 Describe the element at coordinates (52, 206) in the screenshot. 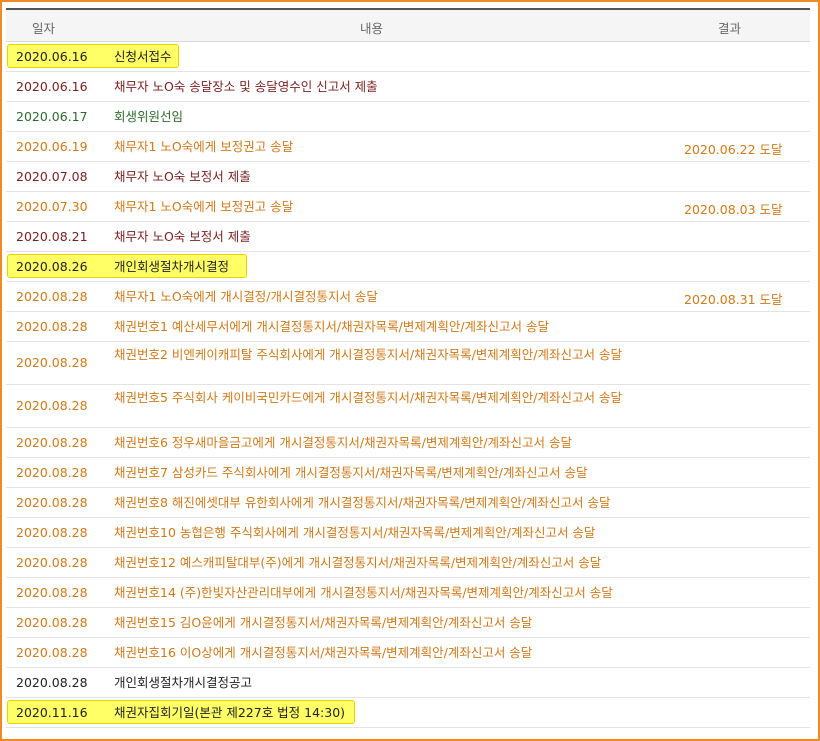

I see `row-date: 2020.07.30` at that location.